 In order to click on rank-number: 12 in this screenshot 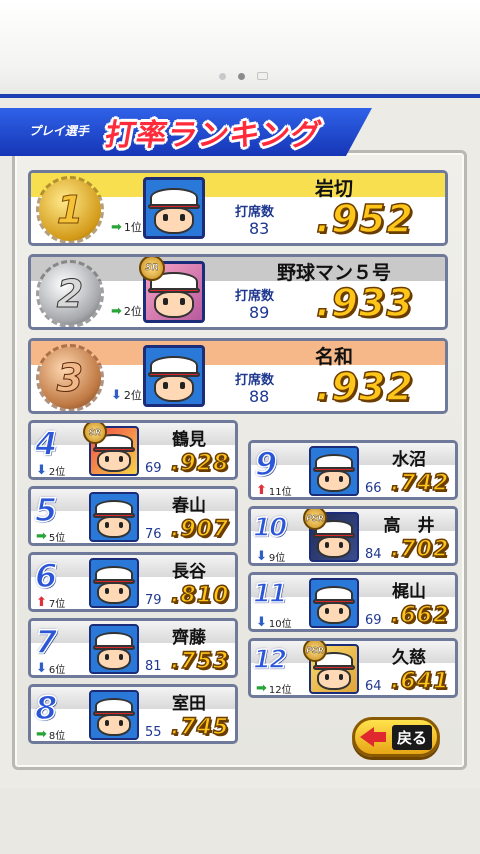, I will do `click(270, 660)`.